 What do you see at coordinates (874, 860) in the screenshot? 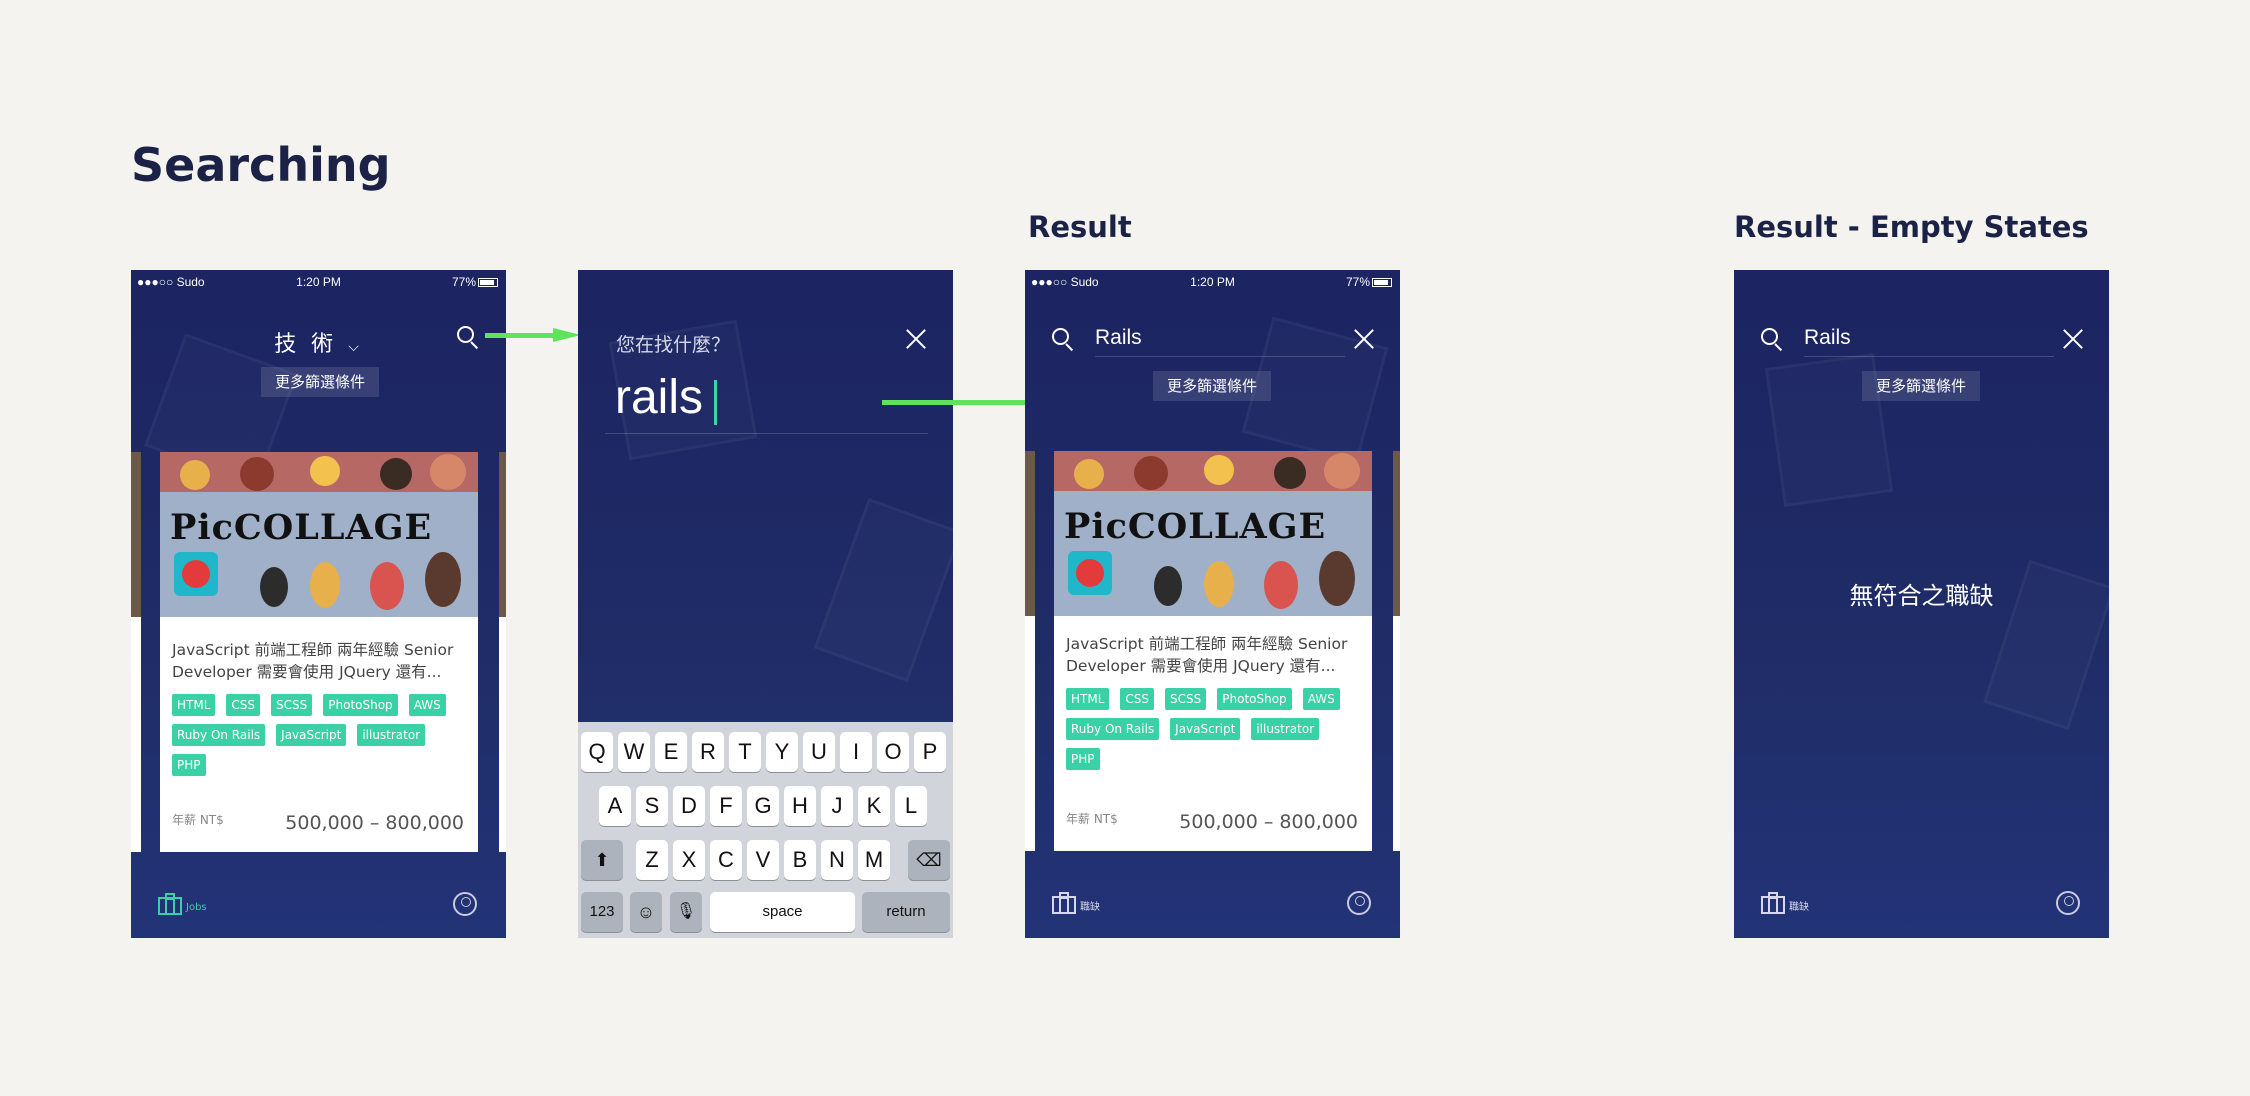
I see `key: M` at bounding box center [874, 860].